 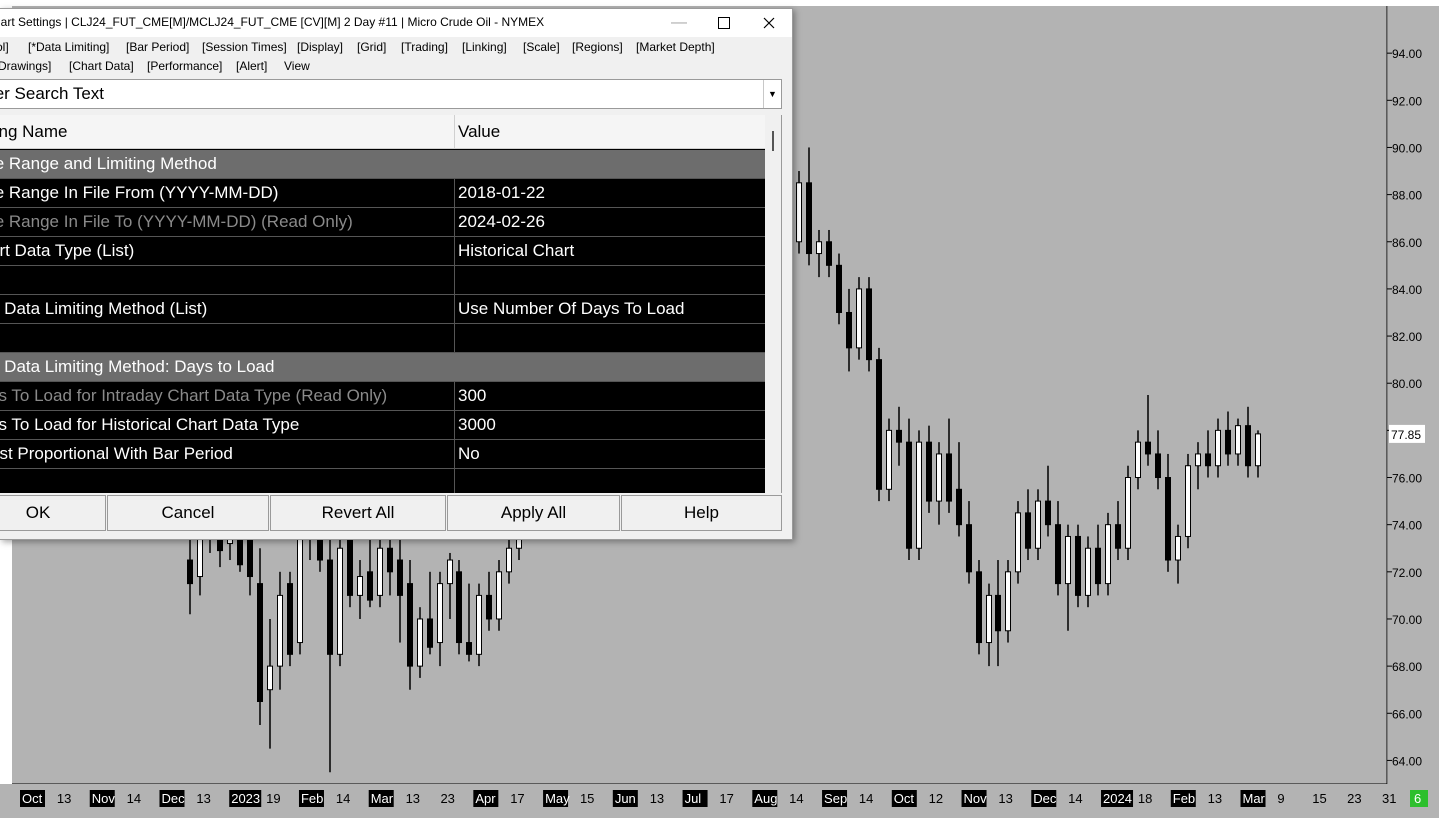 What do you see at coordinates (484, 47) in the screenshot?
I see `tab-linking: [Linking]` at bounding box center [484, 47].